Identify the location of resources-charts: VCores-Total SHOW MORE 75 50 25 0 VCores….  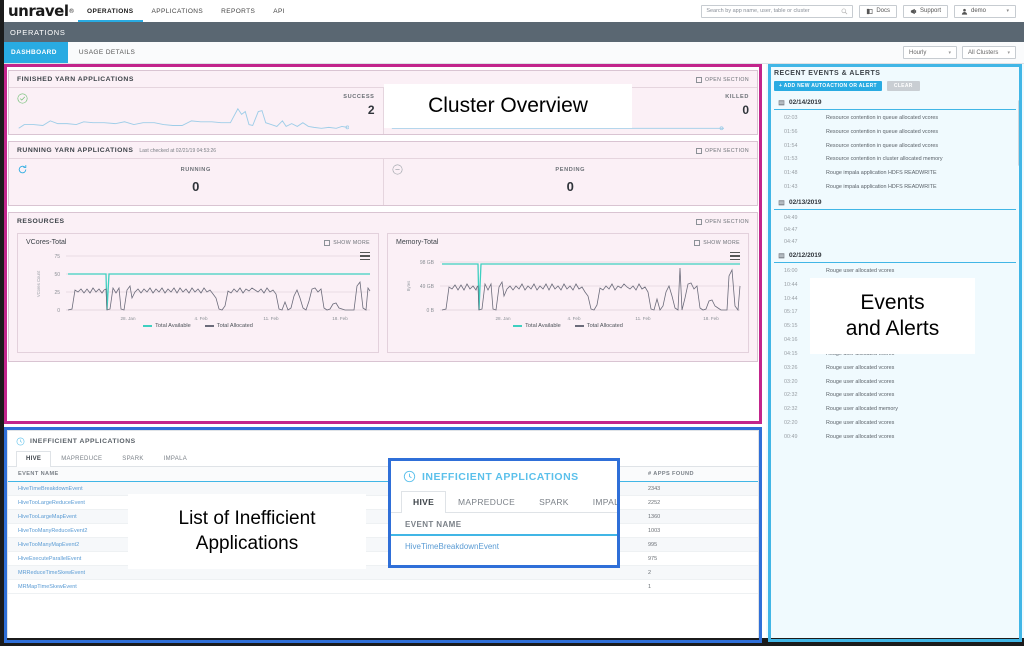
(383, 295).